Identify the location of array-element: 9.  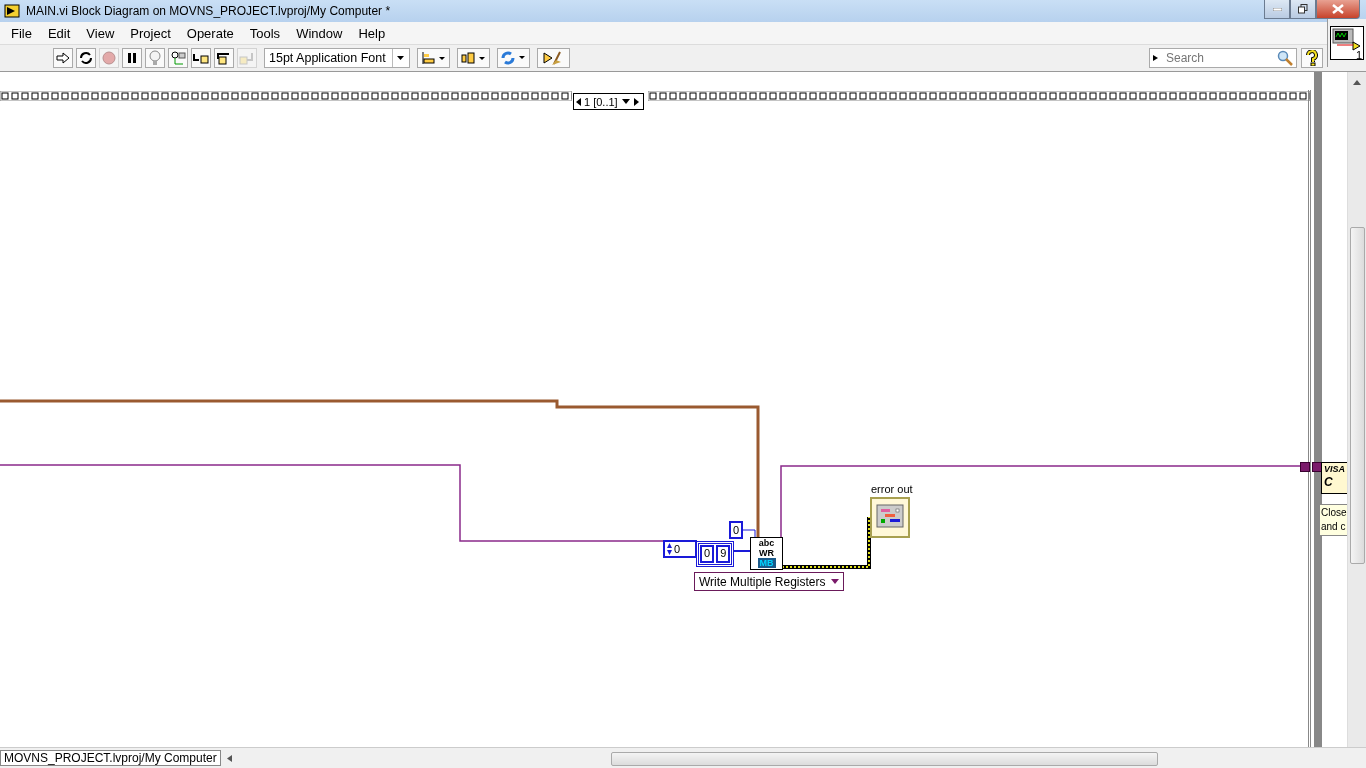
(723, 554).